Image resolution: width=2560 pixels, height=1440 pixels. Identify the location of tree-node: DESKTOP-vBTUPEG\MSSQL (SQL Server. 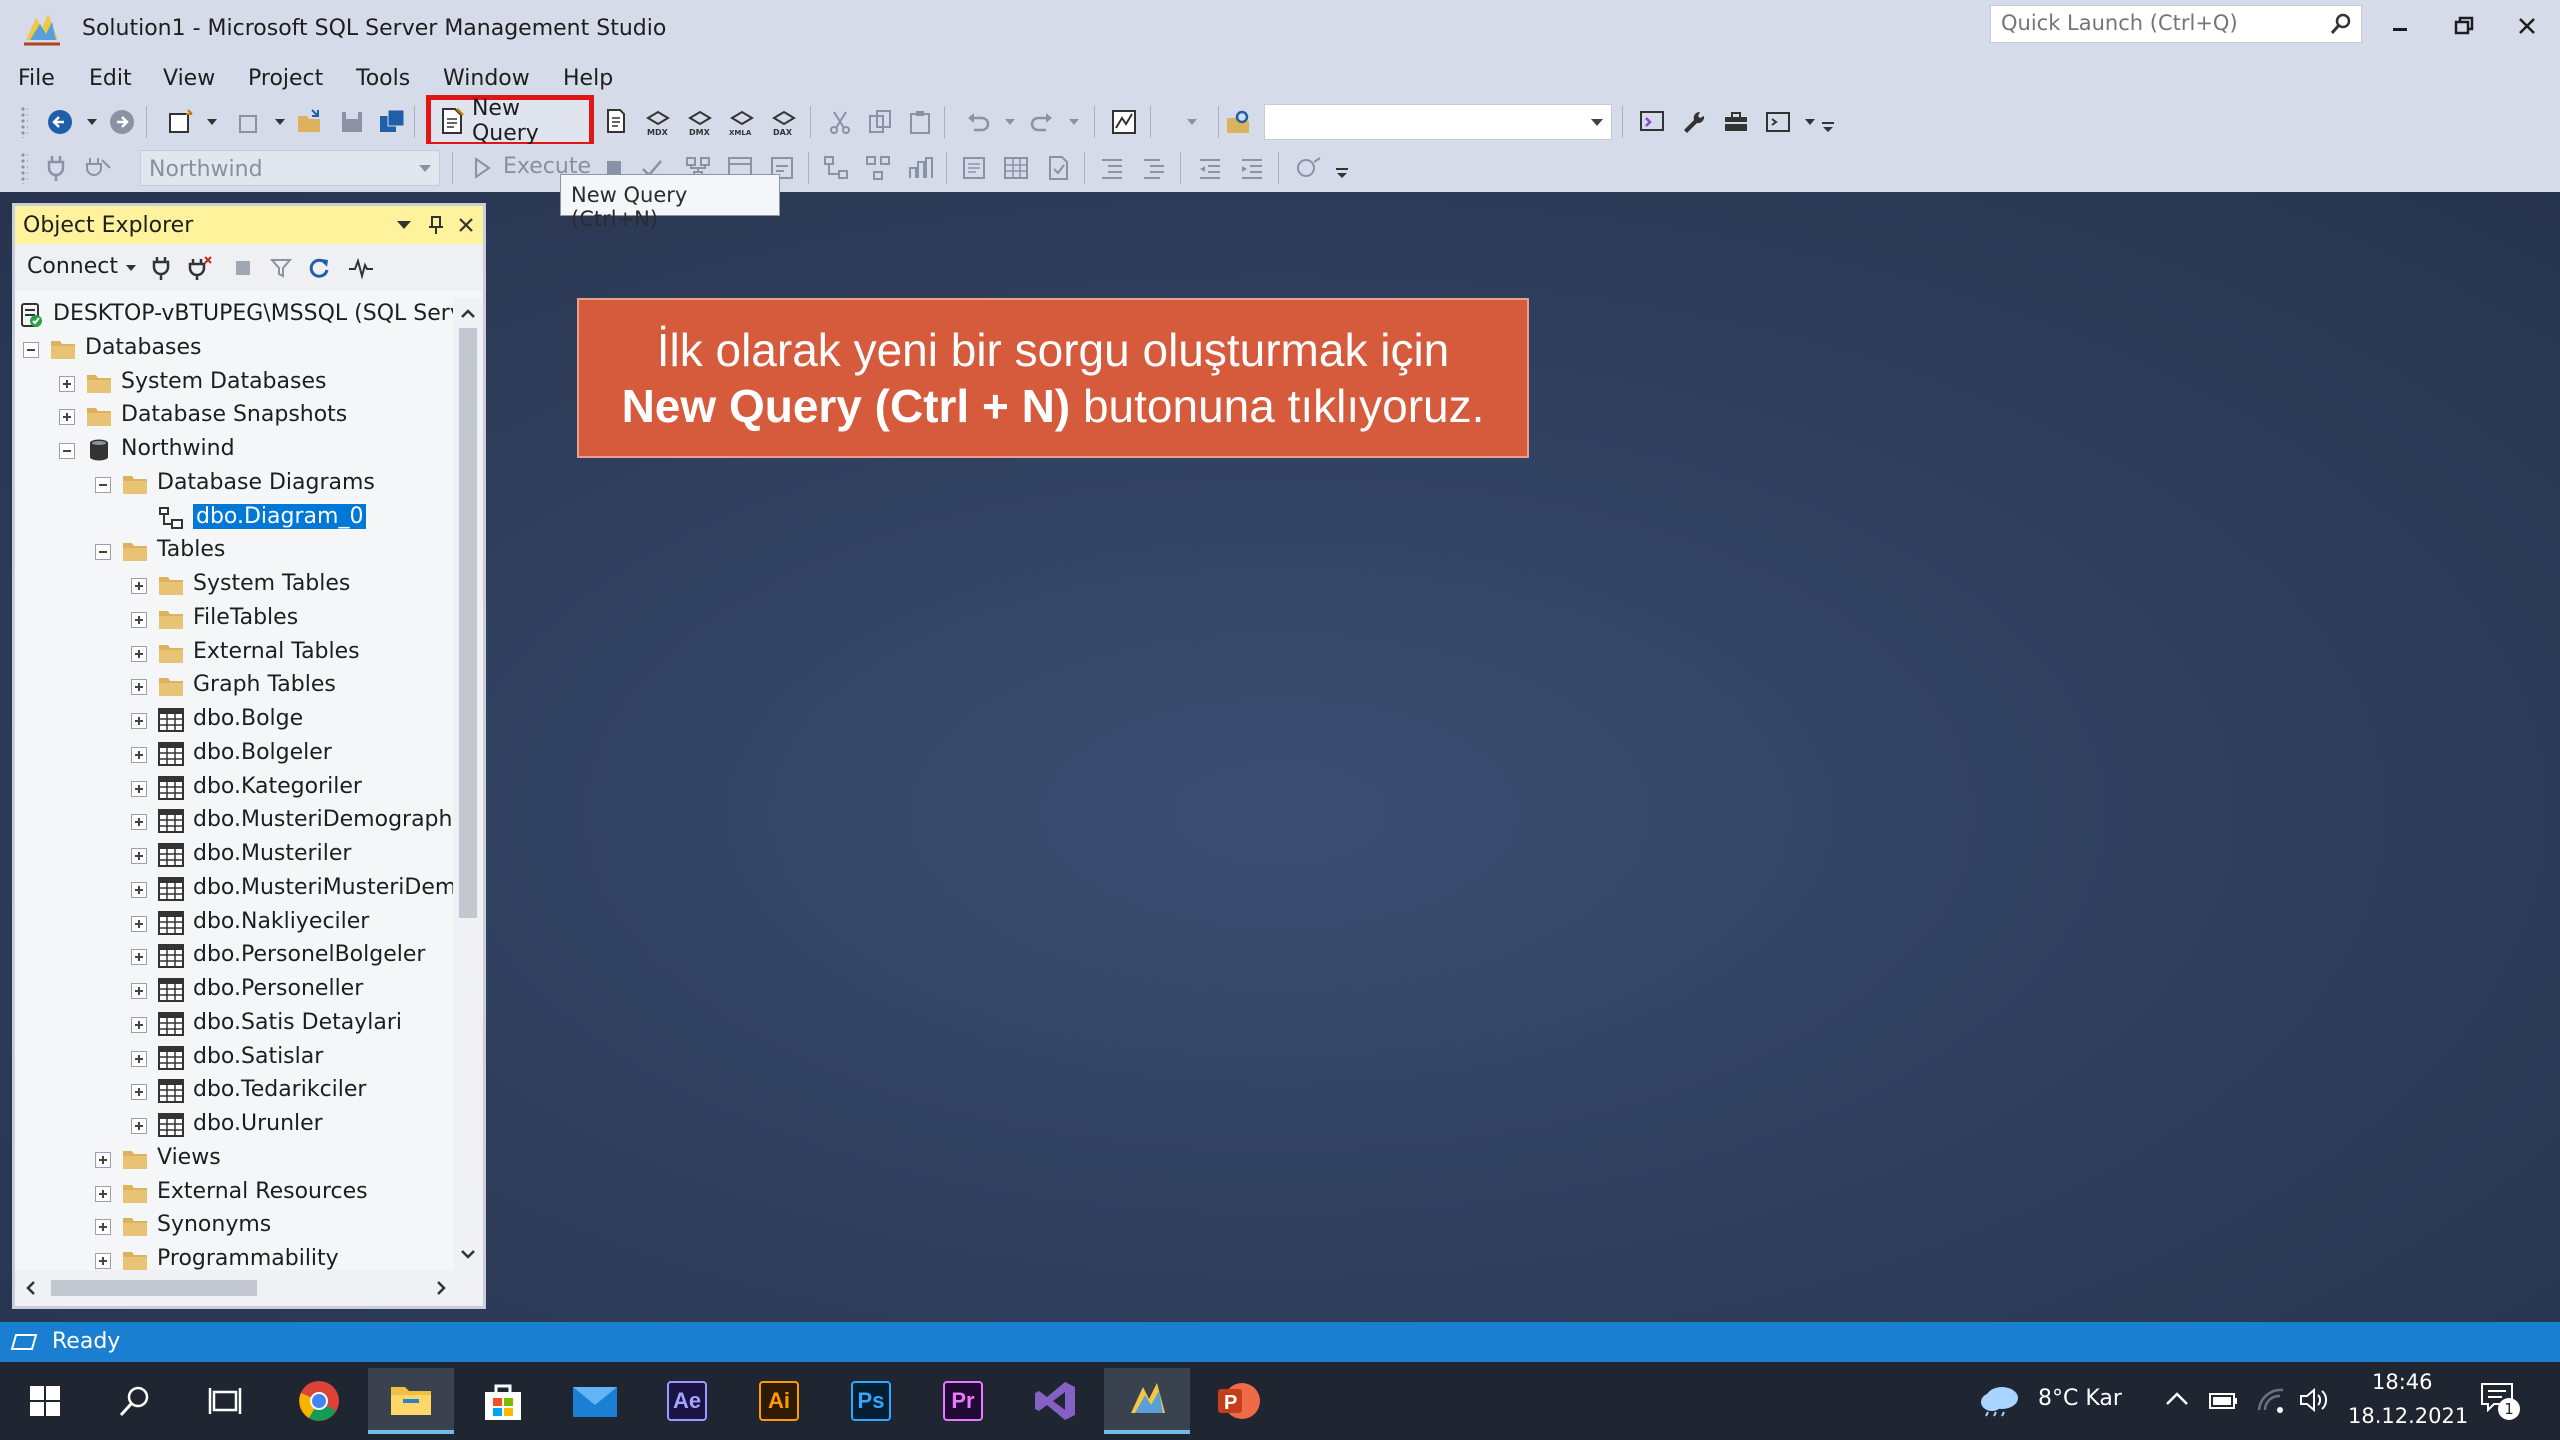
(234, 315).